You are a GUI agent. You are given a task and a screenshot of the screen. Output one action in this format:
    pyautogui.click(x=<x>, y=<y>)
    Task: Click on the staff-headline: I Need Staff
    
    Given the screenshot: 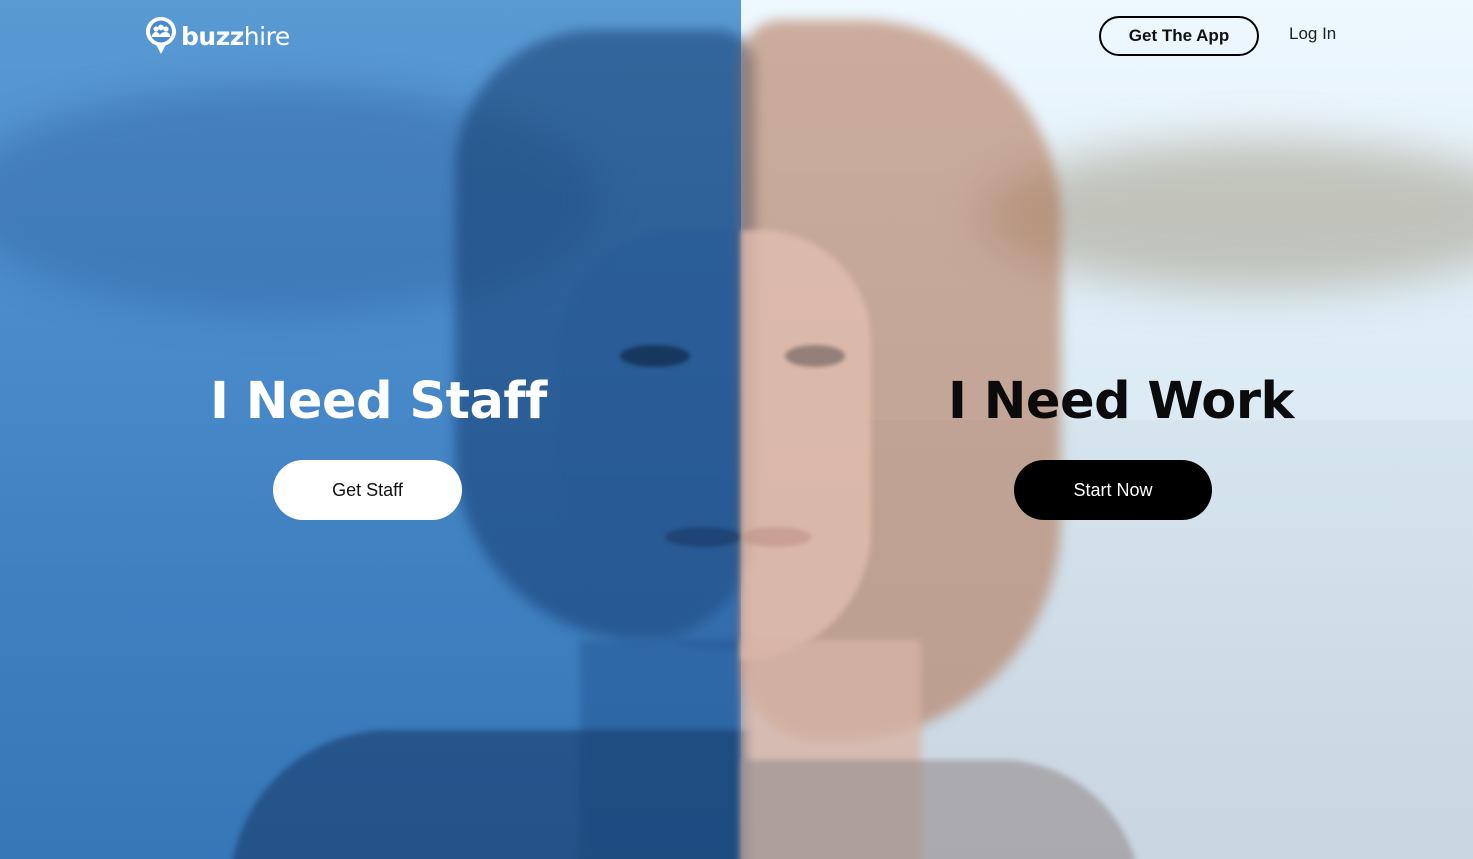 What is the action you would take?
    pyautogui.click(x=378, y=401)
    